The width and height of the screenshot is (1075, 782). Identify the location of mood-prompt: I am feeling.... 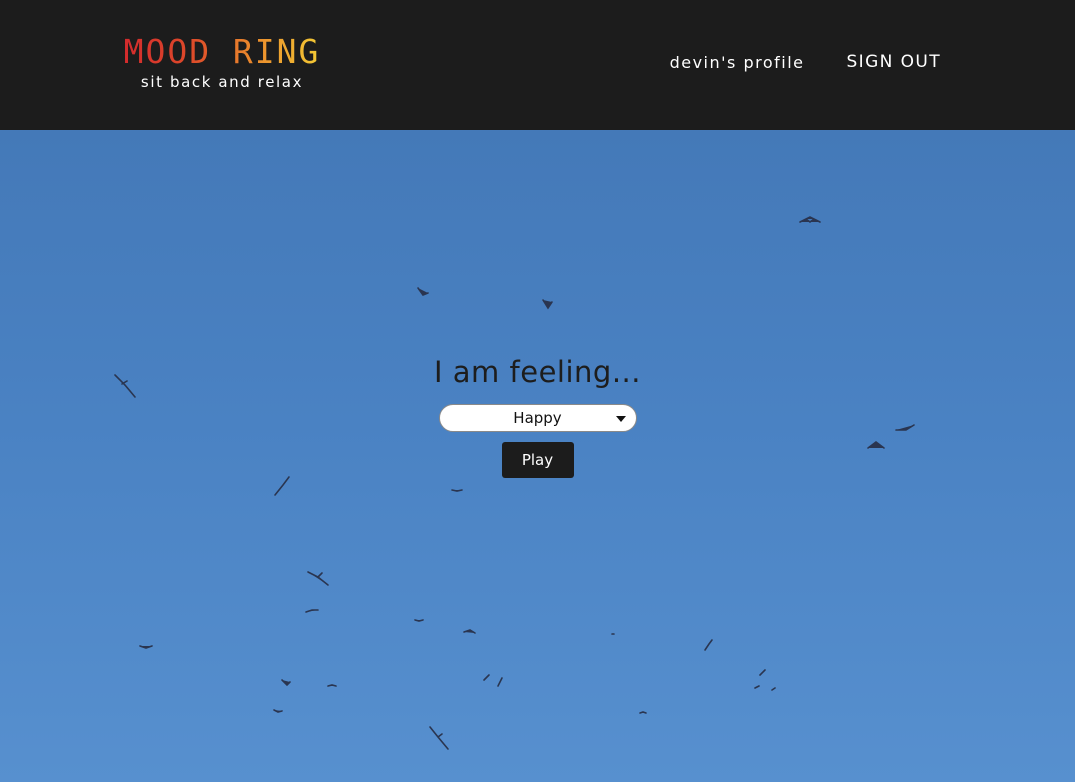
(537, 372).